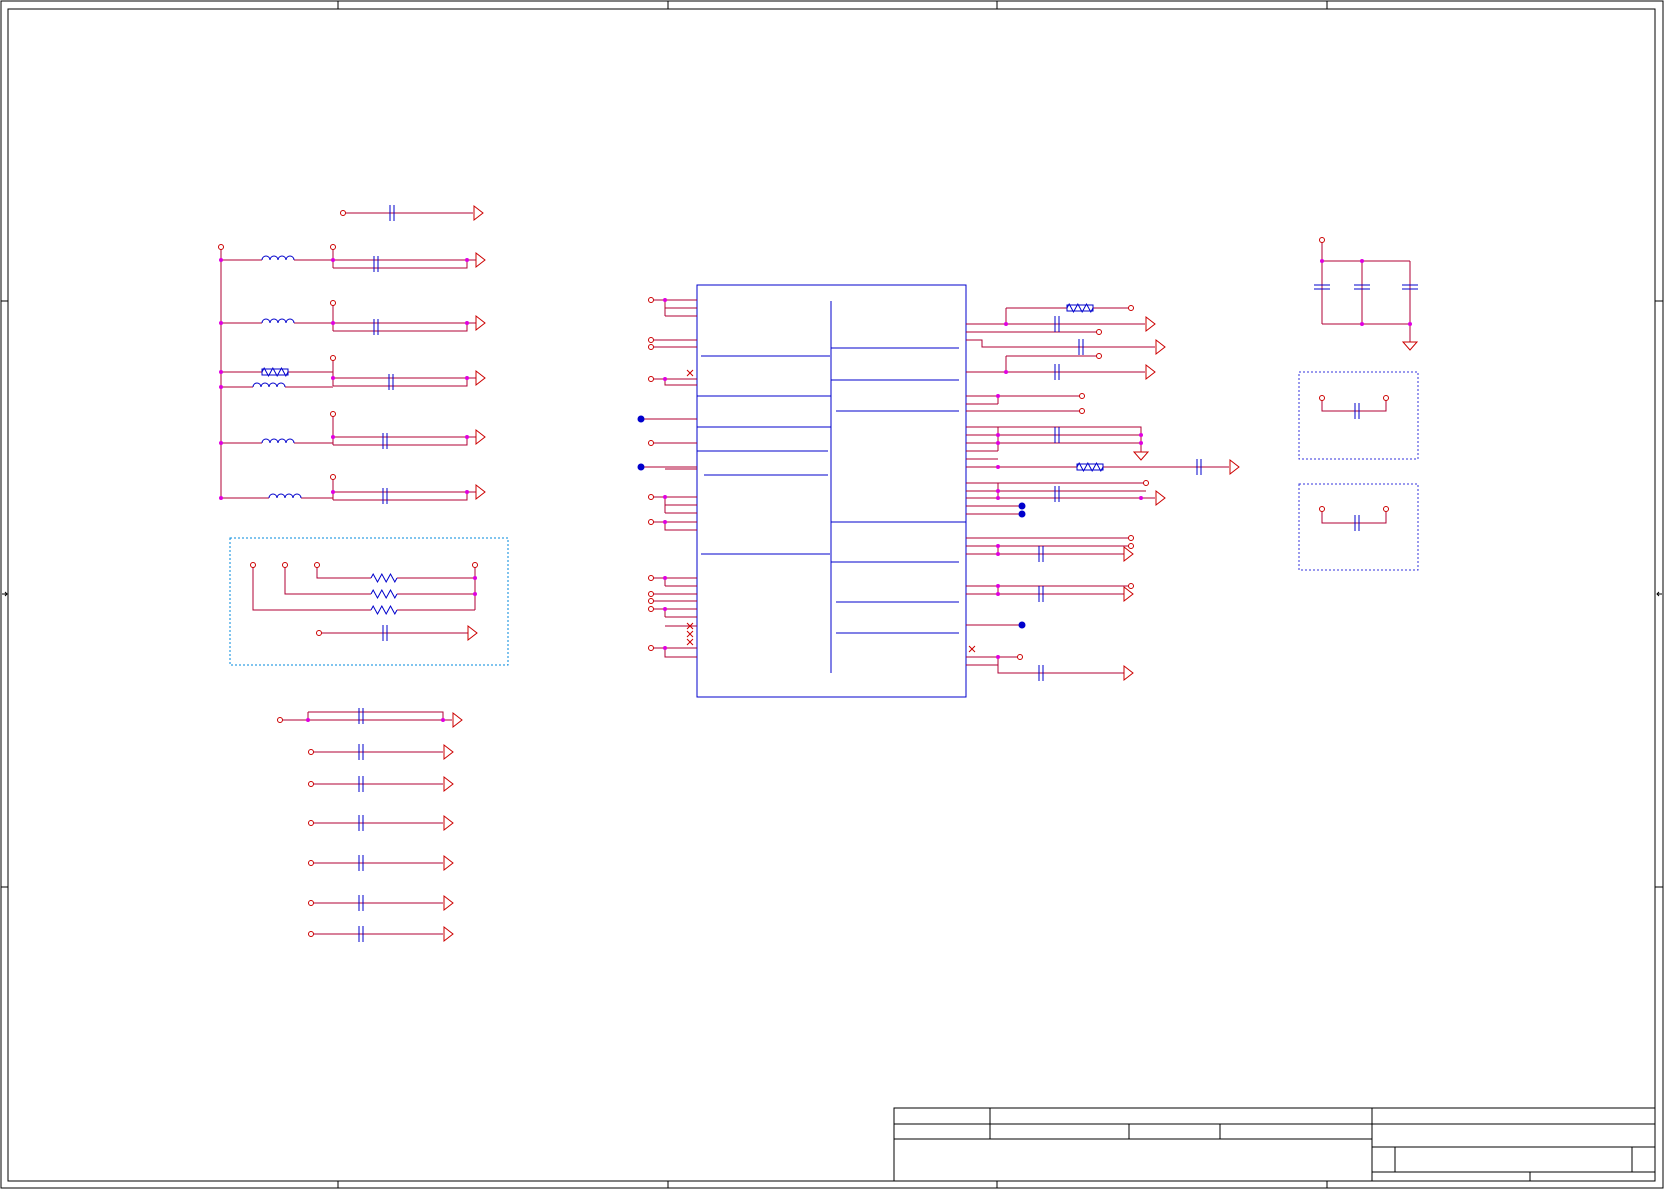 The image size is (1664, 1189). Describe the element at coordinates (831, 491) in the screenshot. I see `main-ic` at that location.